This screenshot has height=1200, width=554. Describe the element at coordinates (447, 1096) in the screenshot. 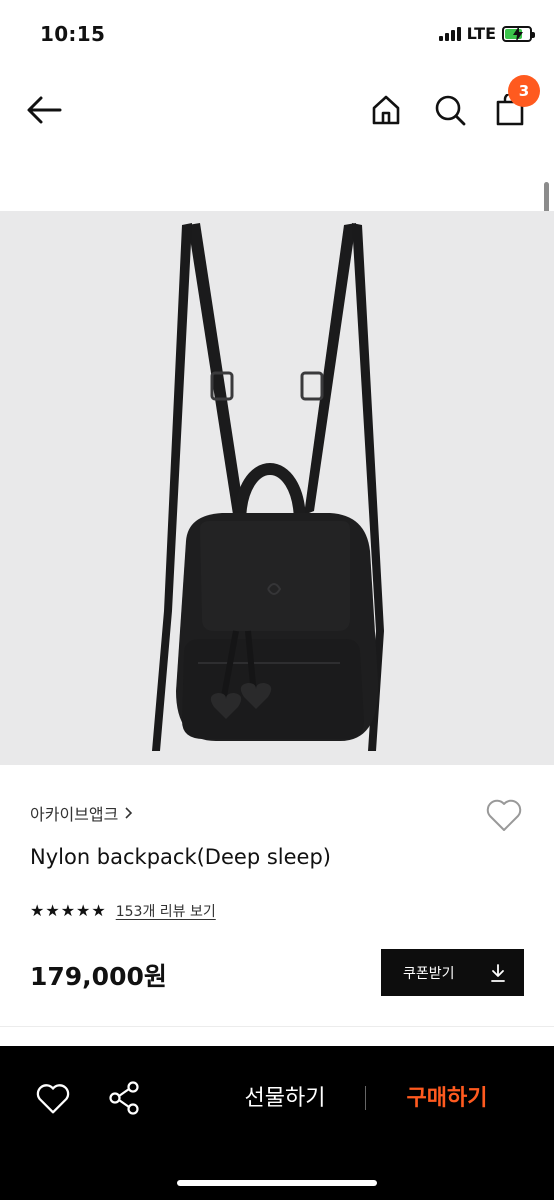

I see `buy-button: 구매하기` at that location.